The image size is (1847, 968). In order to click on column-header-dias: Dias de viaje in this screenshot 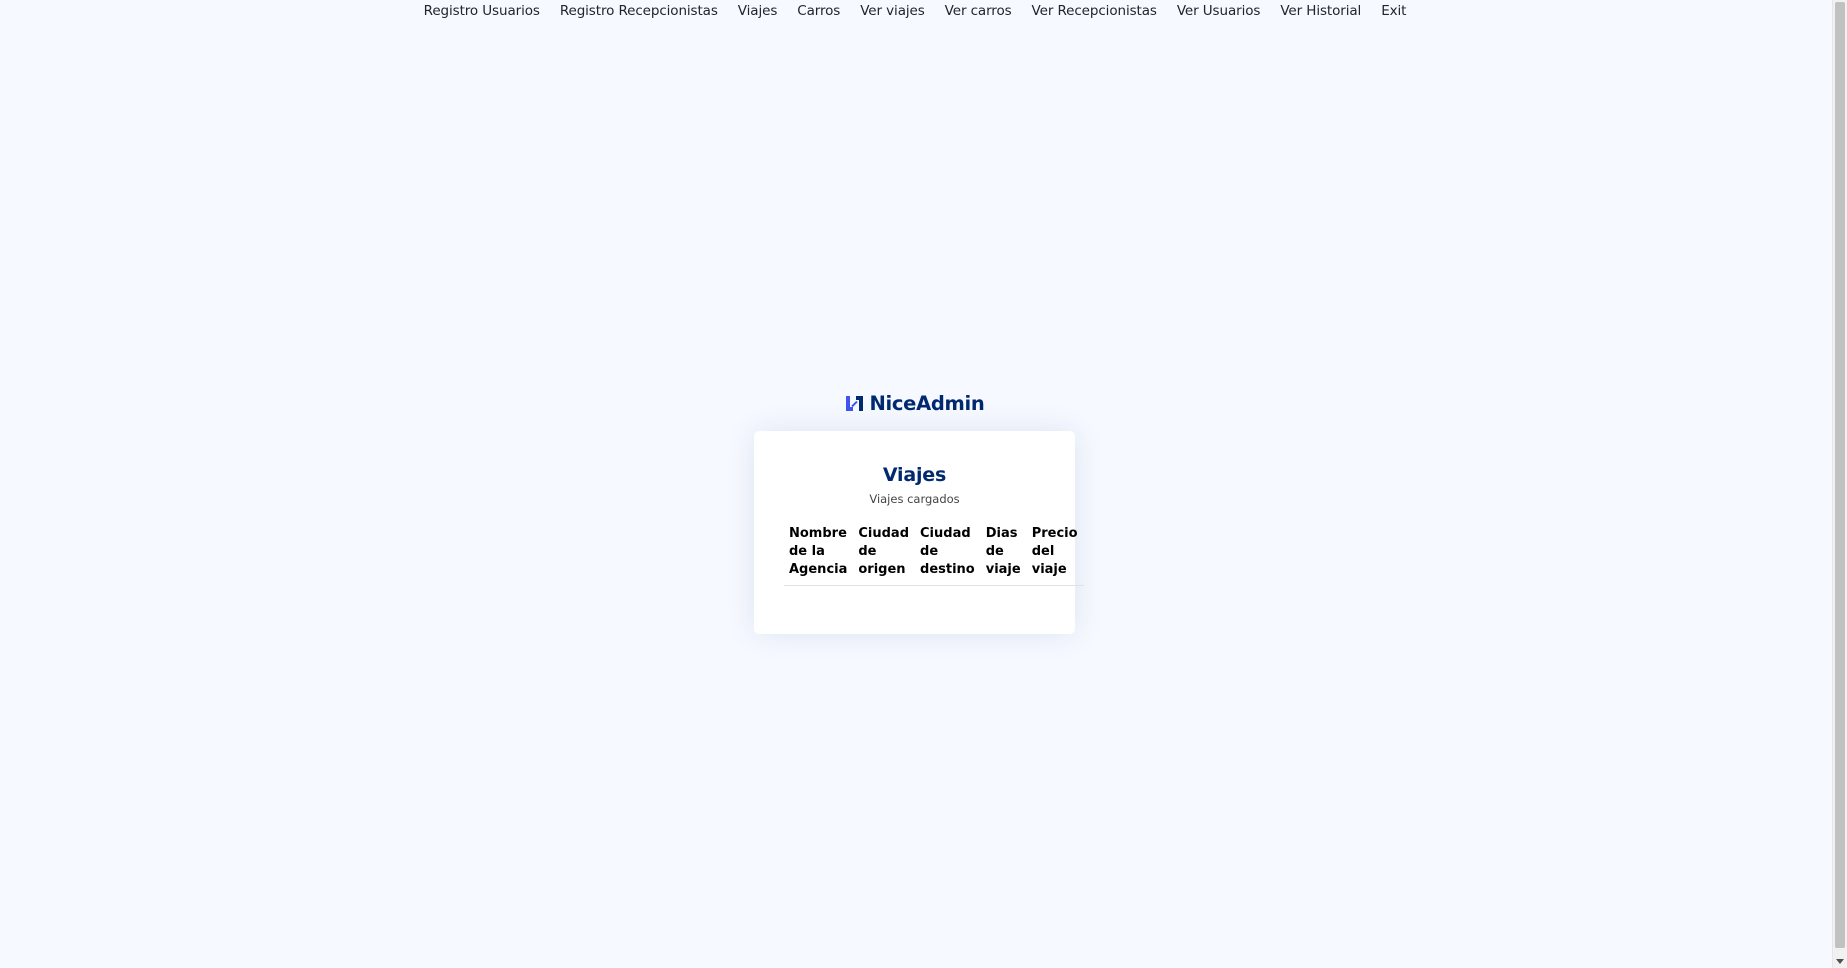, I will do `click(1003, 555)`.